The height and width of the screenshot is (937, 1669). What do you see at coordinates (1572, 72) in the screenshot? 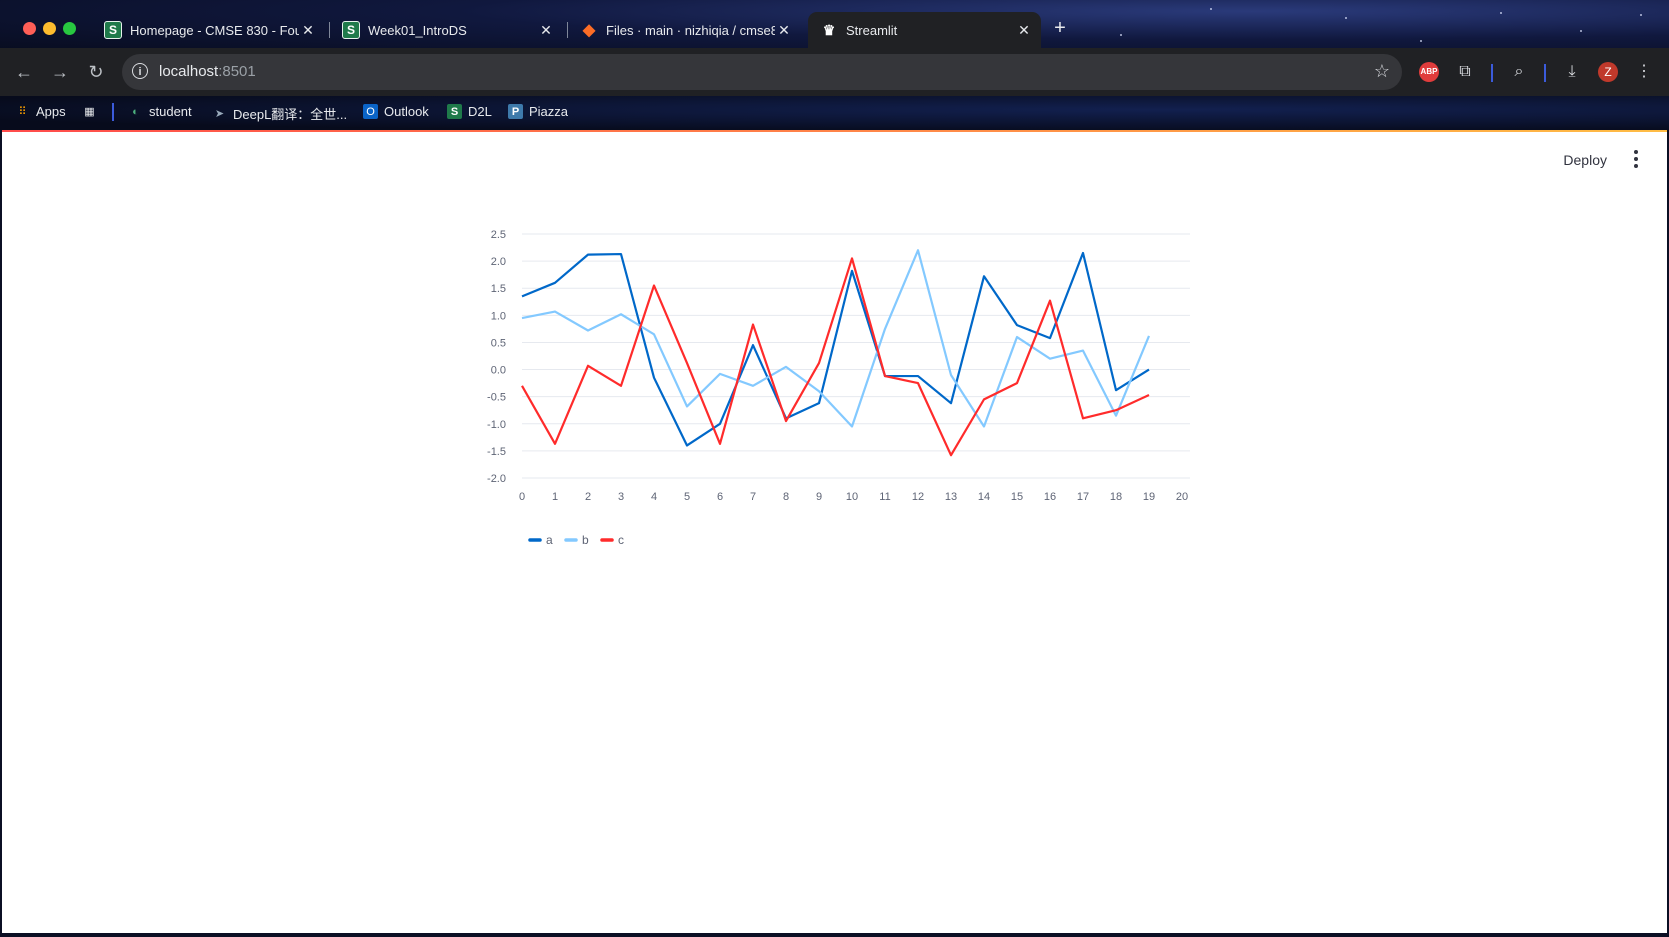
I see `download-icon: ⤓` at bounding box center [1572, 72].